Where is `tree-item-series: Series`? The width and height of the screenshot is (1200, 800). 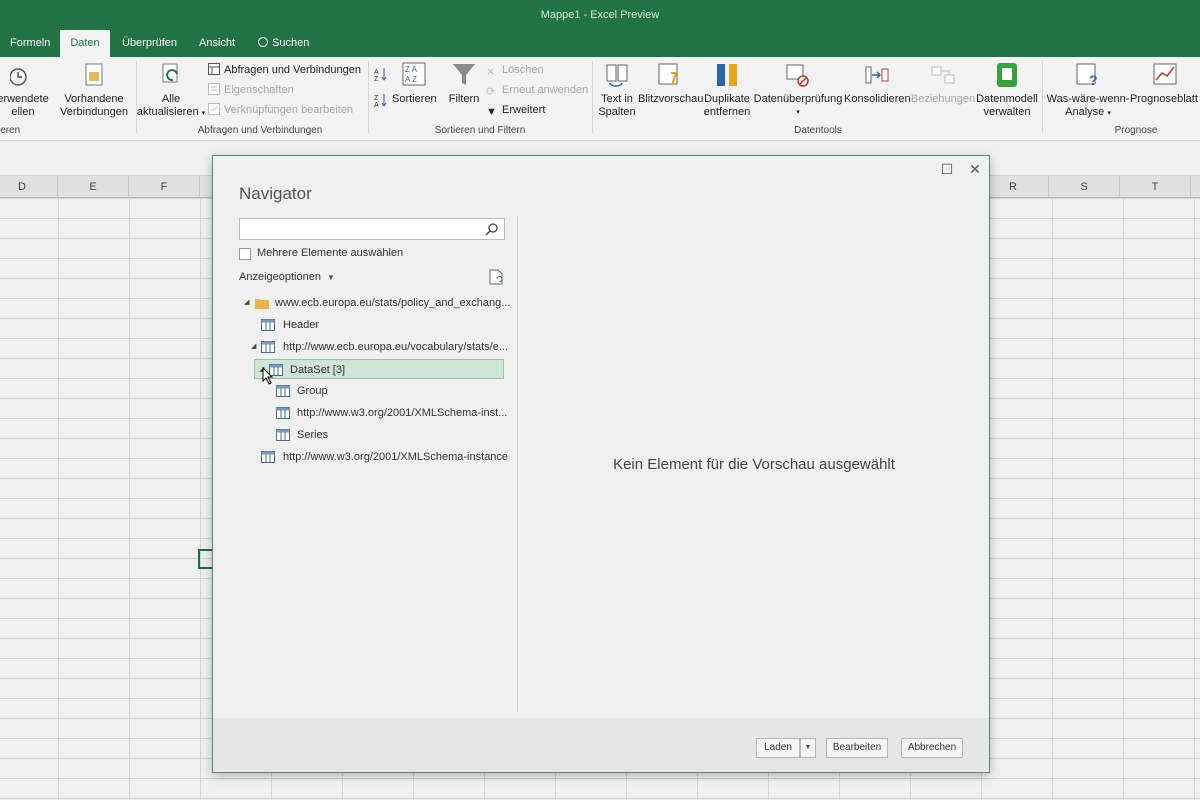
tree-item-series: Series is located at coordinates (374, 435).